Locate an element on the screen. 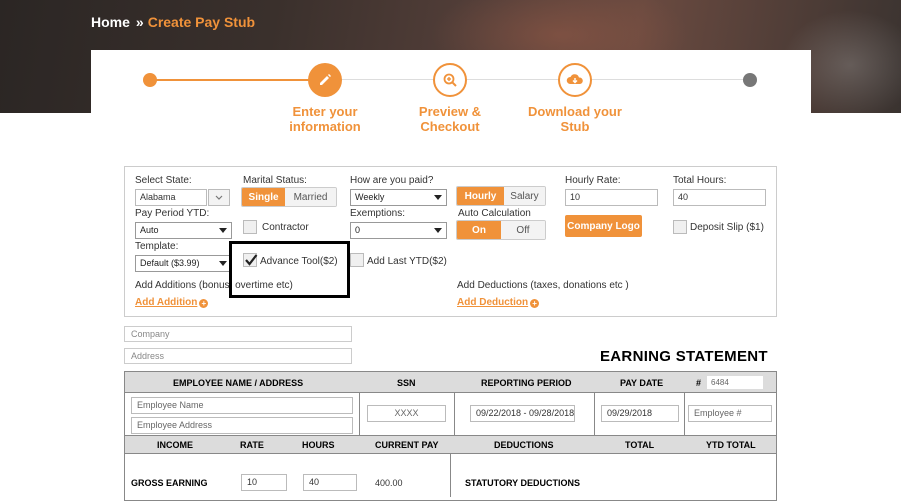 Image resolution: width=901 pixels, height=501 pixels. header-ytd-total: YTD TOTAL is located at coordinates (731, 445).